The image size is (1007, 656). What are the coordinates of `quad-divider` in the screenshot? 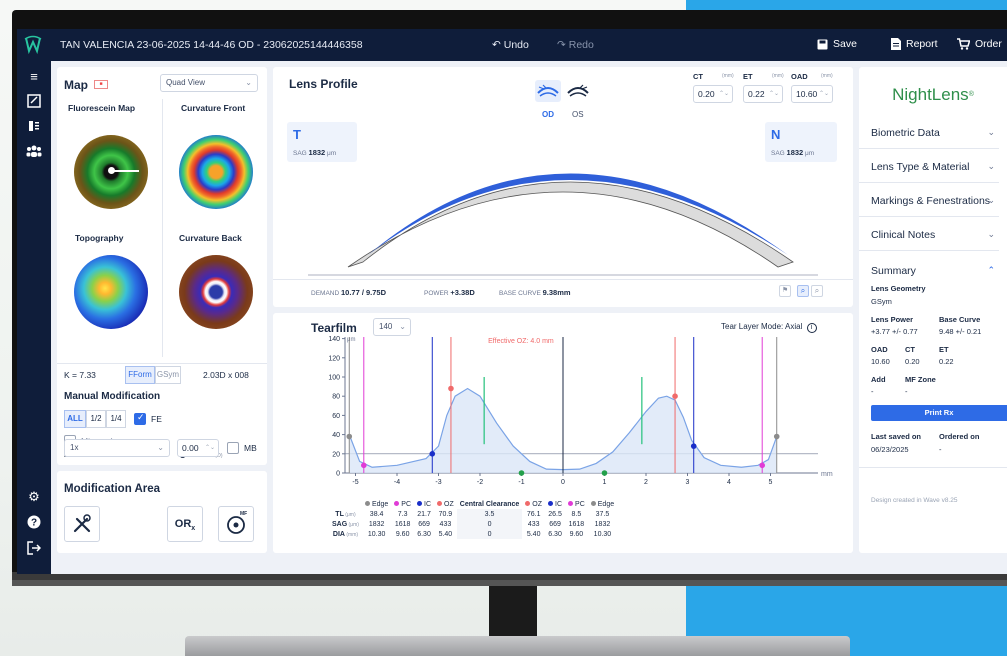 It's located at (162, 228).